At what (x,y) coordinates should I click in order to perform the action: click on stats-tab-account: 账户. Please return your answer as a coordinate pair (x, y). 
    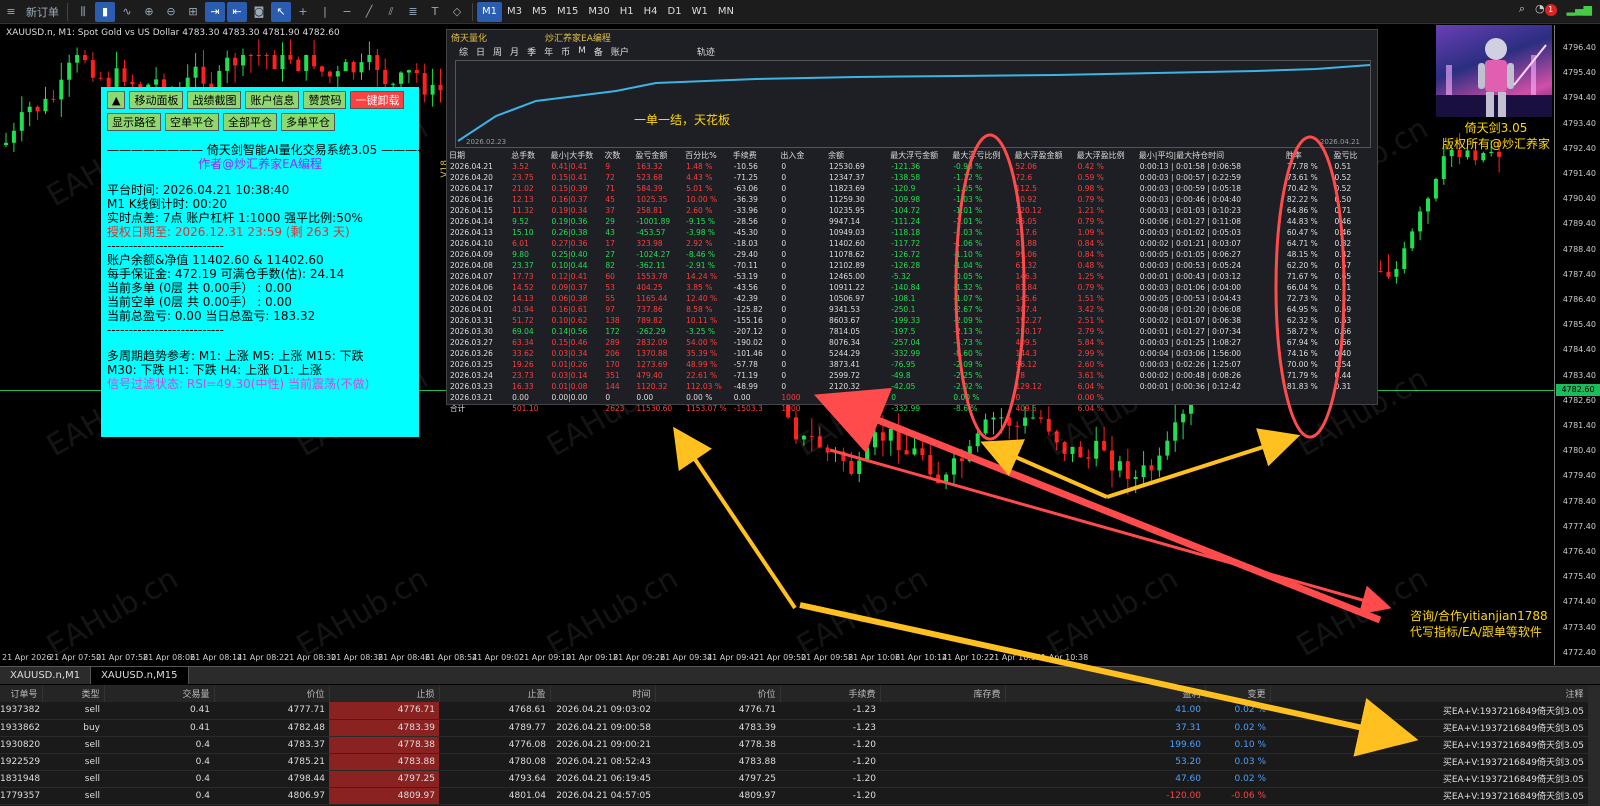
    Looking at the image, I should click on (620, 51).